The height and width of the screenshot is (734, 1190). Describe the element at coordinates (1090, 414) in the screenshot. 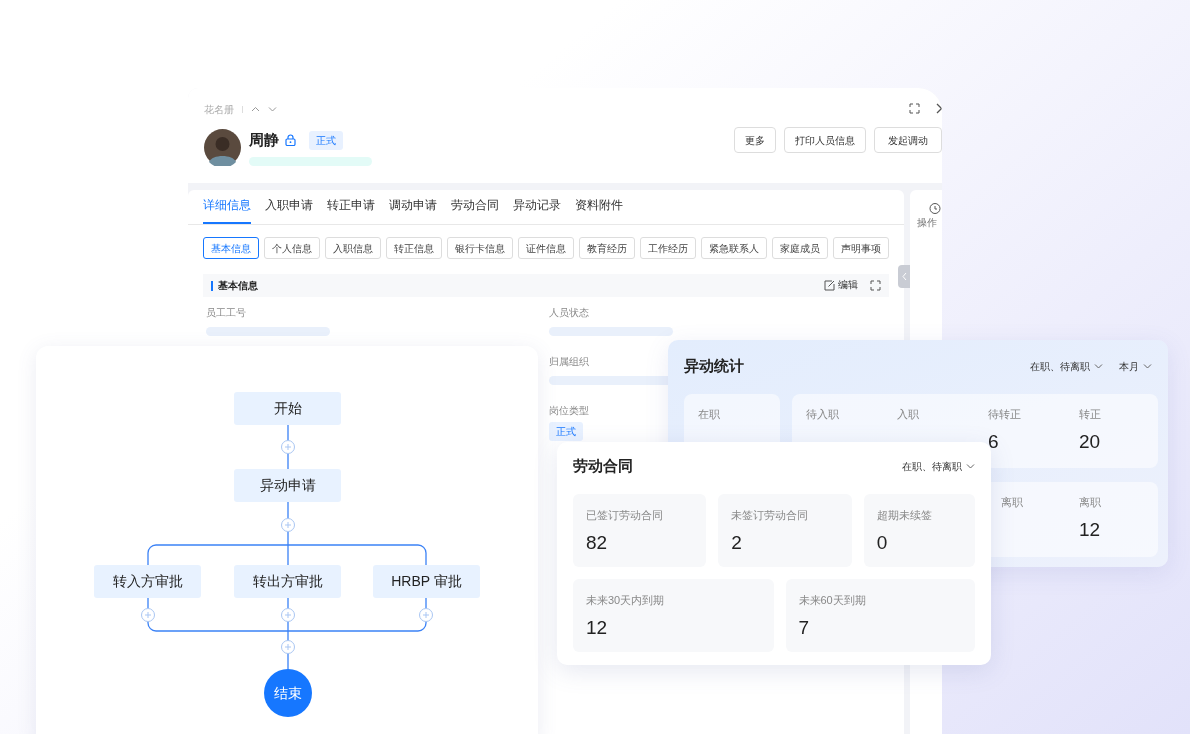

I see `stat-label: 转正` at that location.